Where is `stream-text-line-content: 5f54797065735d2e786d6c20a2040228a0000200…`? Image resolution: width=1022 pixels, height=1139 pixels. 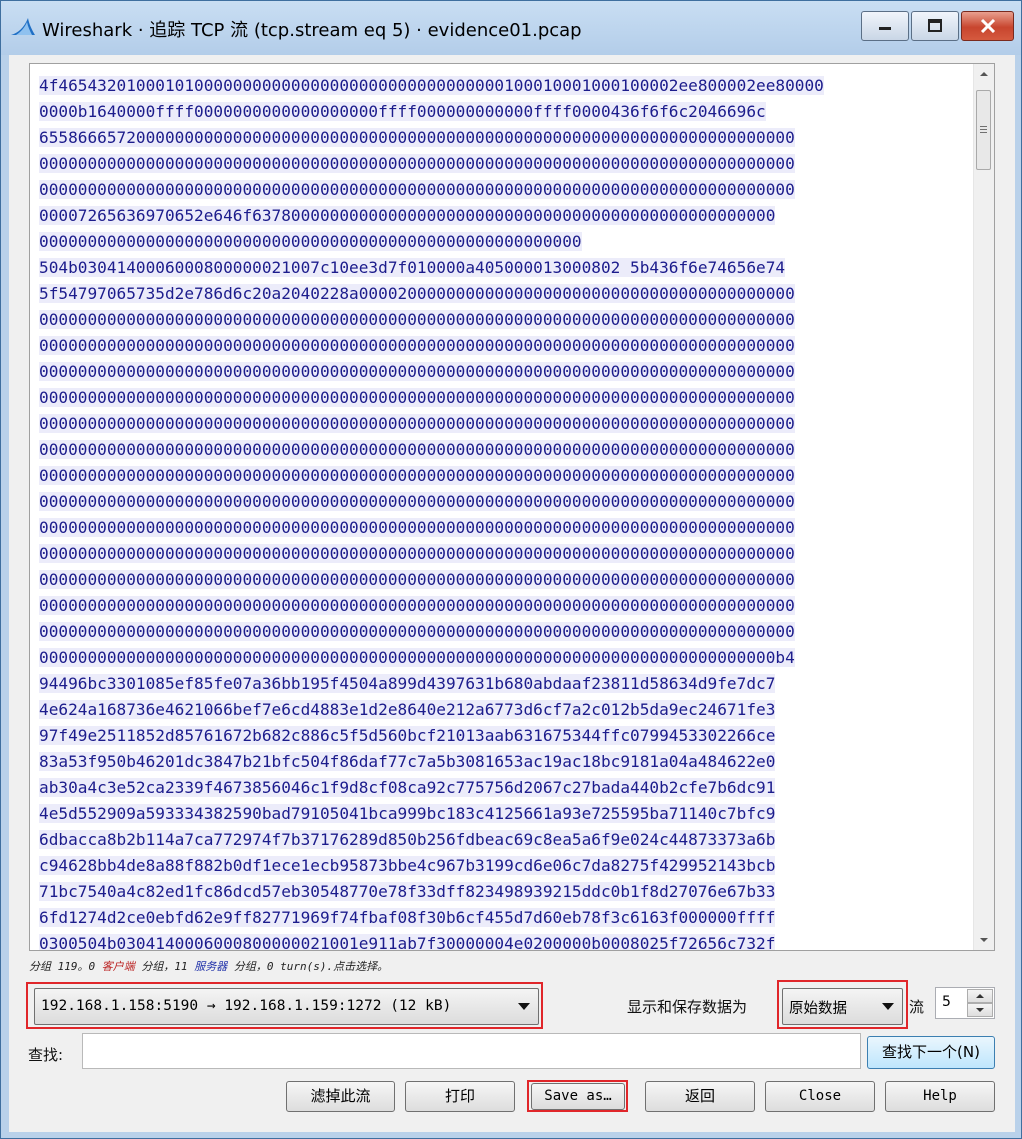
stream-text-line-content: 5f54797065735d2e786d6c20a2040228a0000200… is located at coordinates (417, 293).